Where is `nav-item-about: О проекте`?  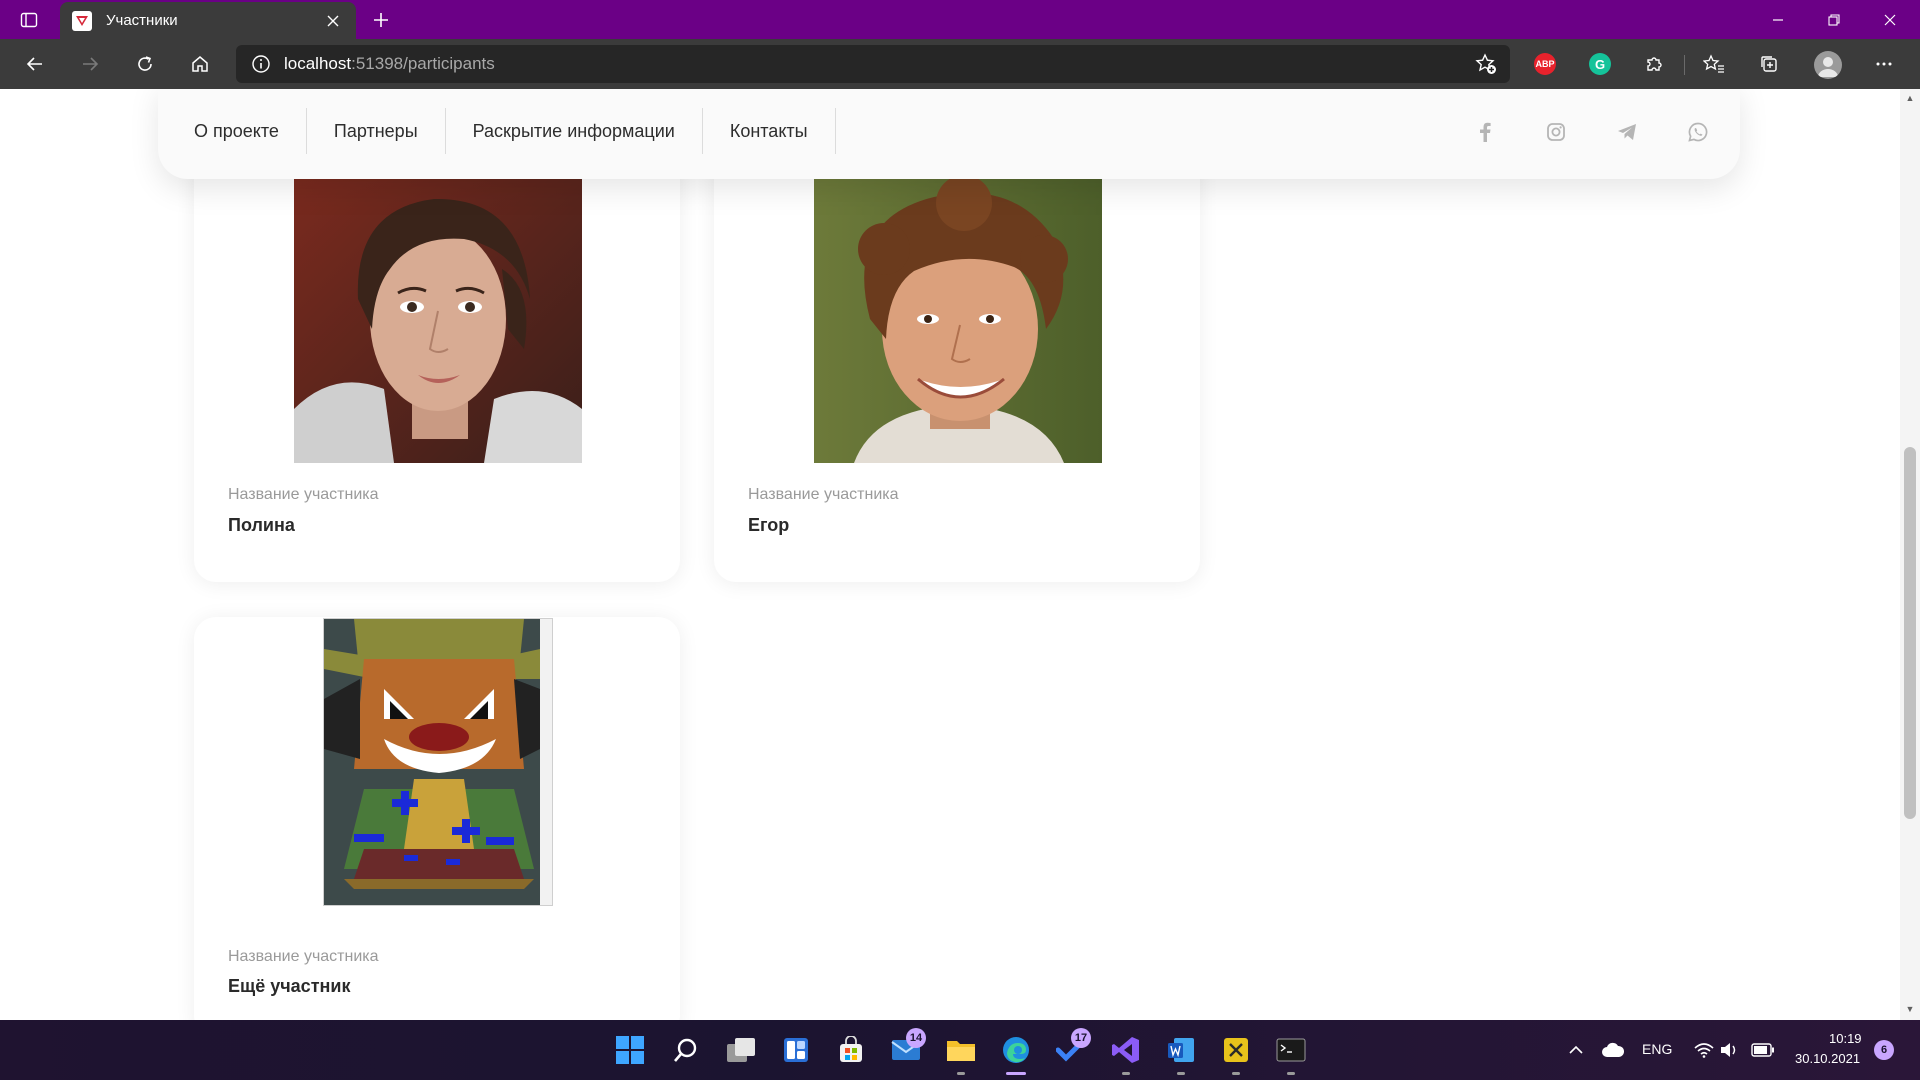
nav-item-about: О проекте is located at coordinates (250, 131).